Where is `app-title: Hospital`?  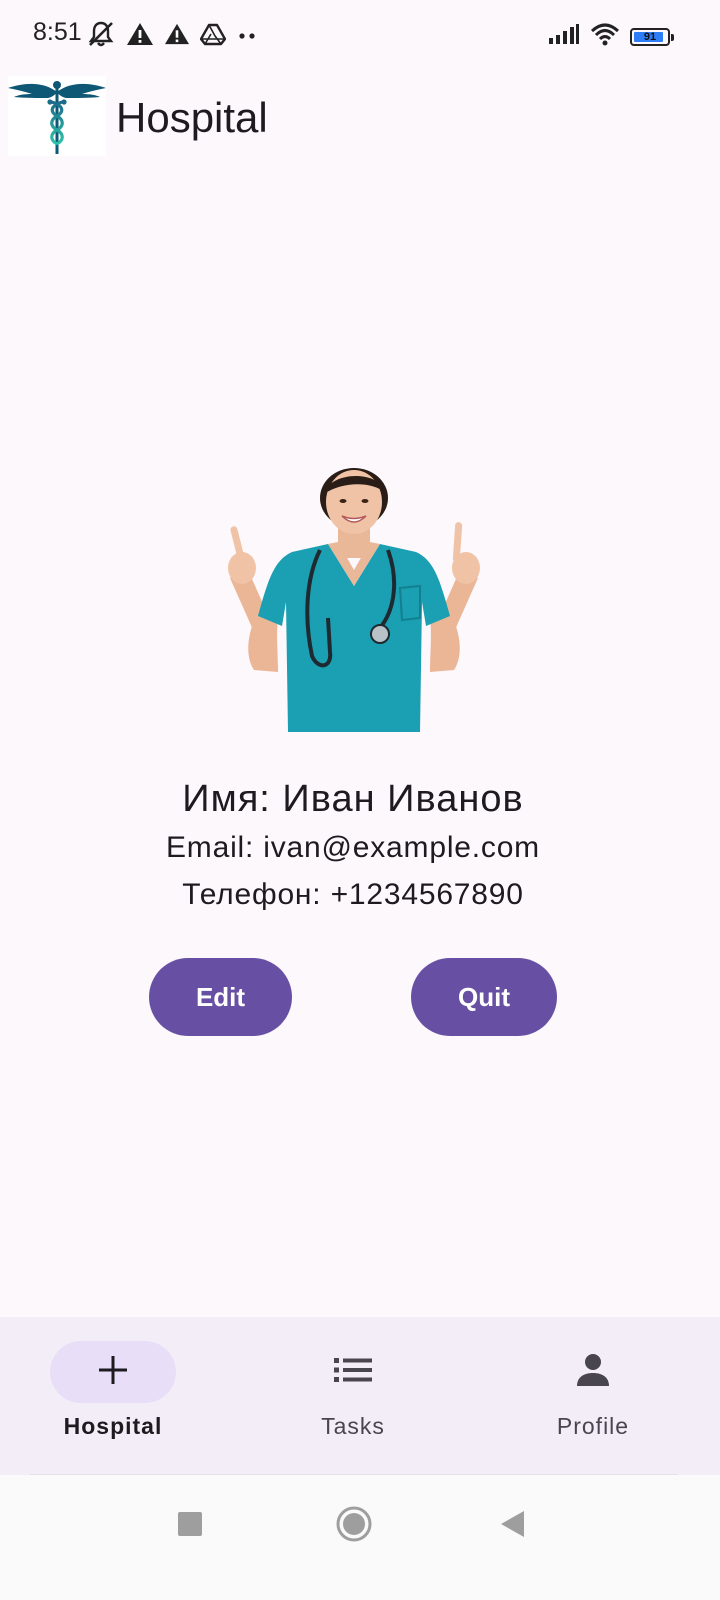 app-title: Hospital is located at coordinates (192, 117).